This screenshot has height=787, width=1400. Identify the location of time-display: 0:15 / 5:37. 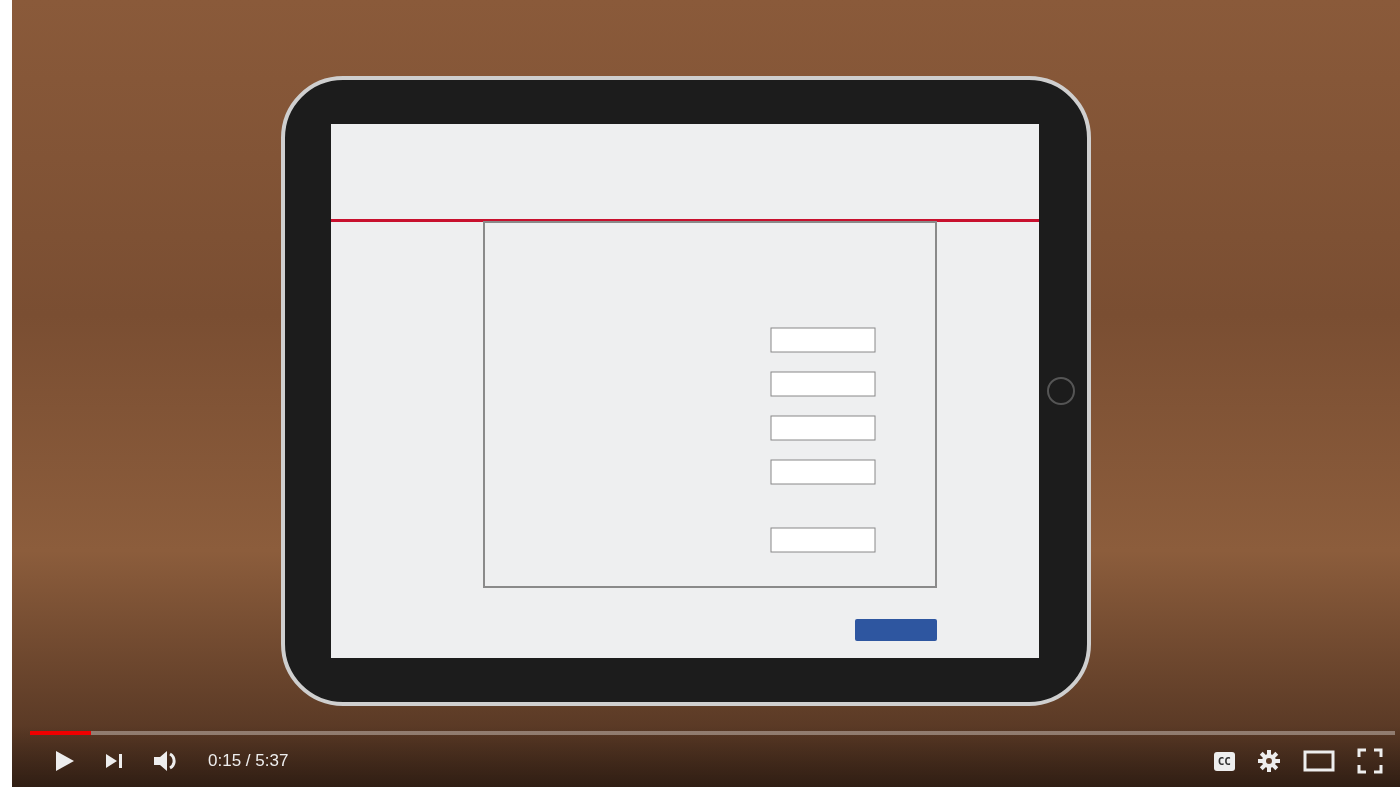
(248, 761).